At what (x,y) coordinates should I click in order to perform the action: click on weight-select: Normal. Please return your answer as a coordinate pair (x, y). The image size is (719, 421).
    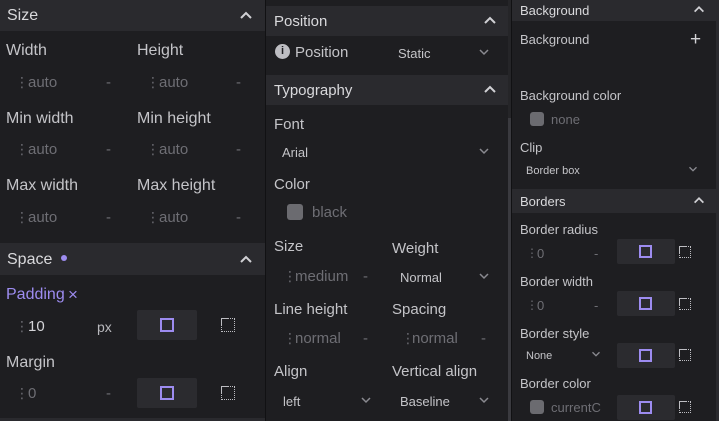
    Looking at the image, I should click on (421, 277).